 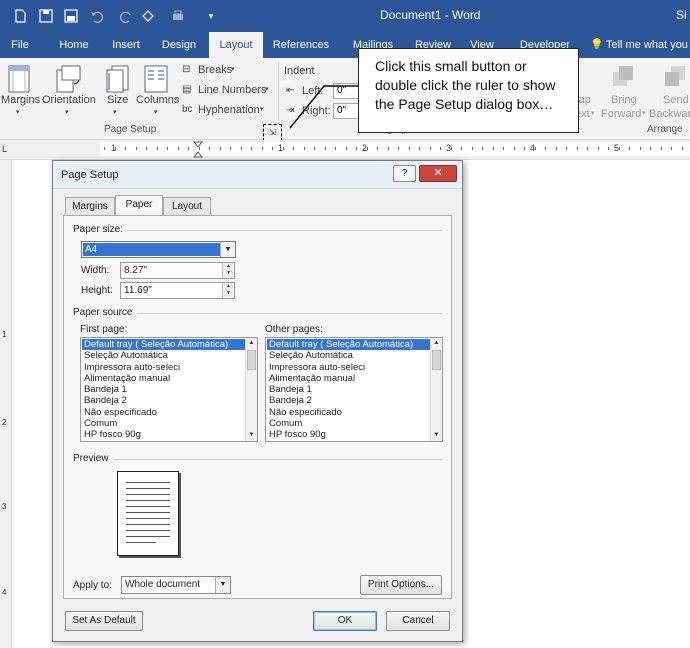 What do you see at coordinates (278, 459) in the screenshot?
I see `section-divider` at bounding box center [278, 459].